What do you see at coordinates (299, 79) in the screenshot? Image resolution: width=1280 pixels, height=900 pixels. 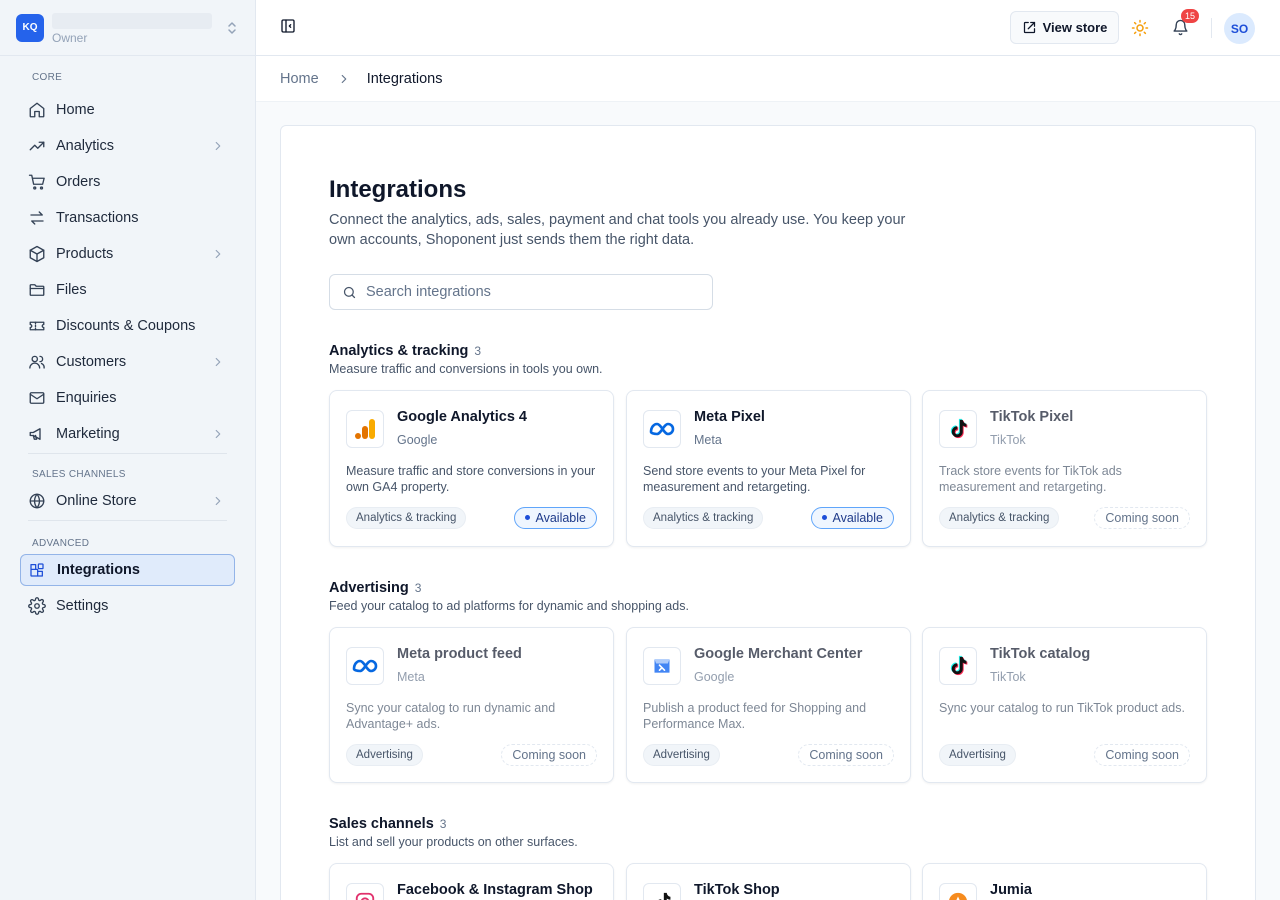 I see `breadcrumb-home: Home` at bounding box center [299, 79].